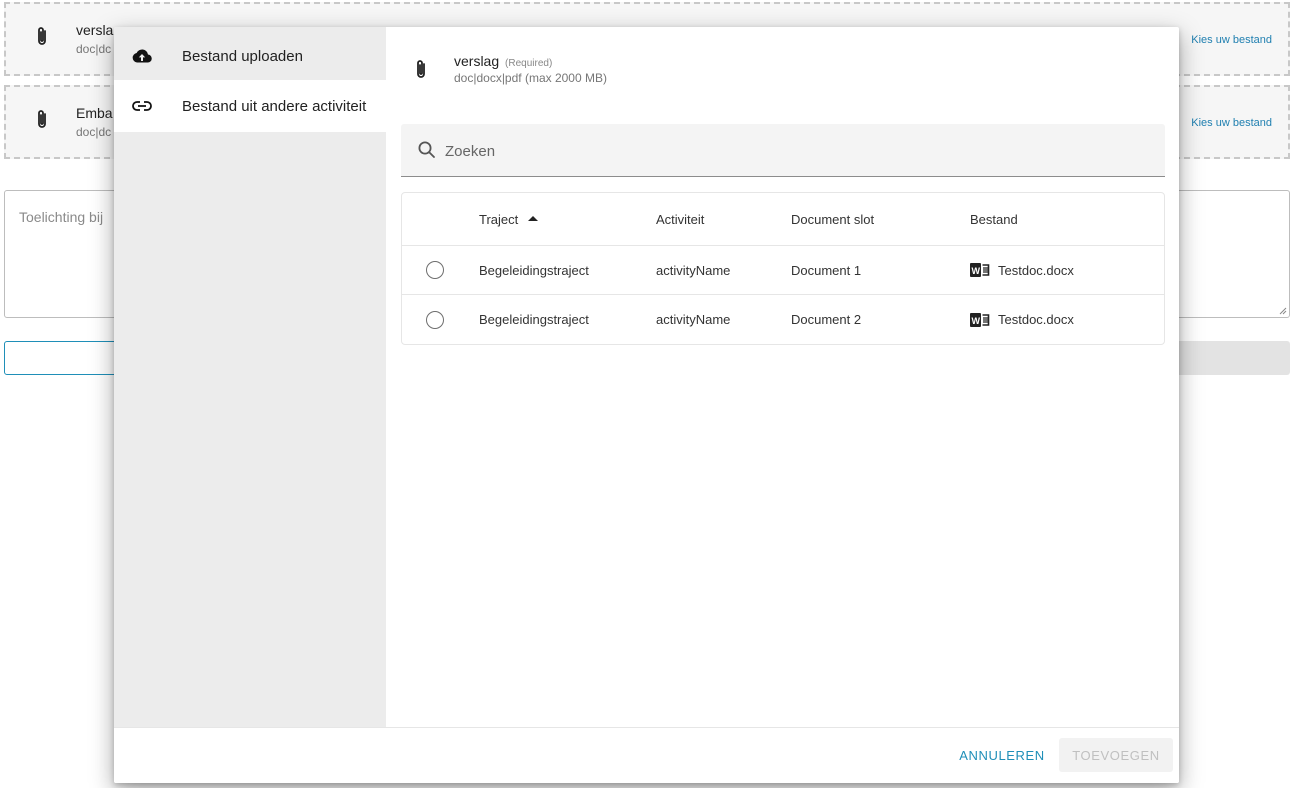  What do you see at coordinates (1002, 755) in the screenshot?
I see `cancel-button: ANNULEREN` at bounding box center [1002, 755].